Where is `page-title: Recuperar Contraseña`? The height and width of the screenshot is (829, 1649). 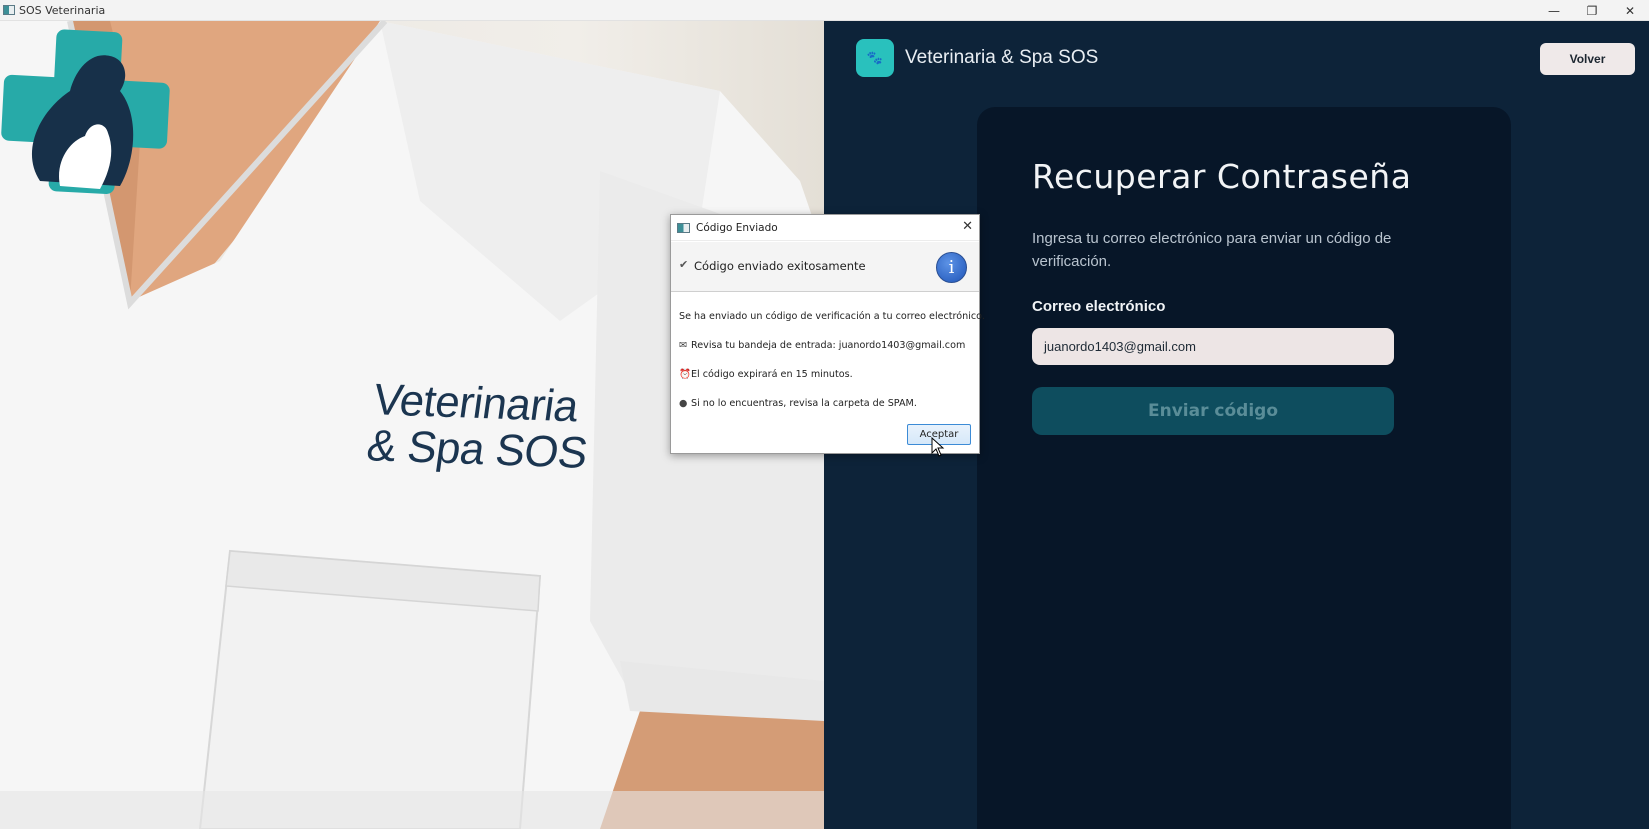
page-title: Recuperar Contraseña is located at coordinates (1222, 176).